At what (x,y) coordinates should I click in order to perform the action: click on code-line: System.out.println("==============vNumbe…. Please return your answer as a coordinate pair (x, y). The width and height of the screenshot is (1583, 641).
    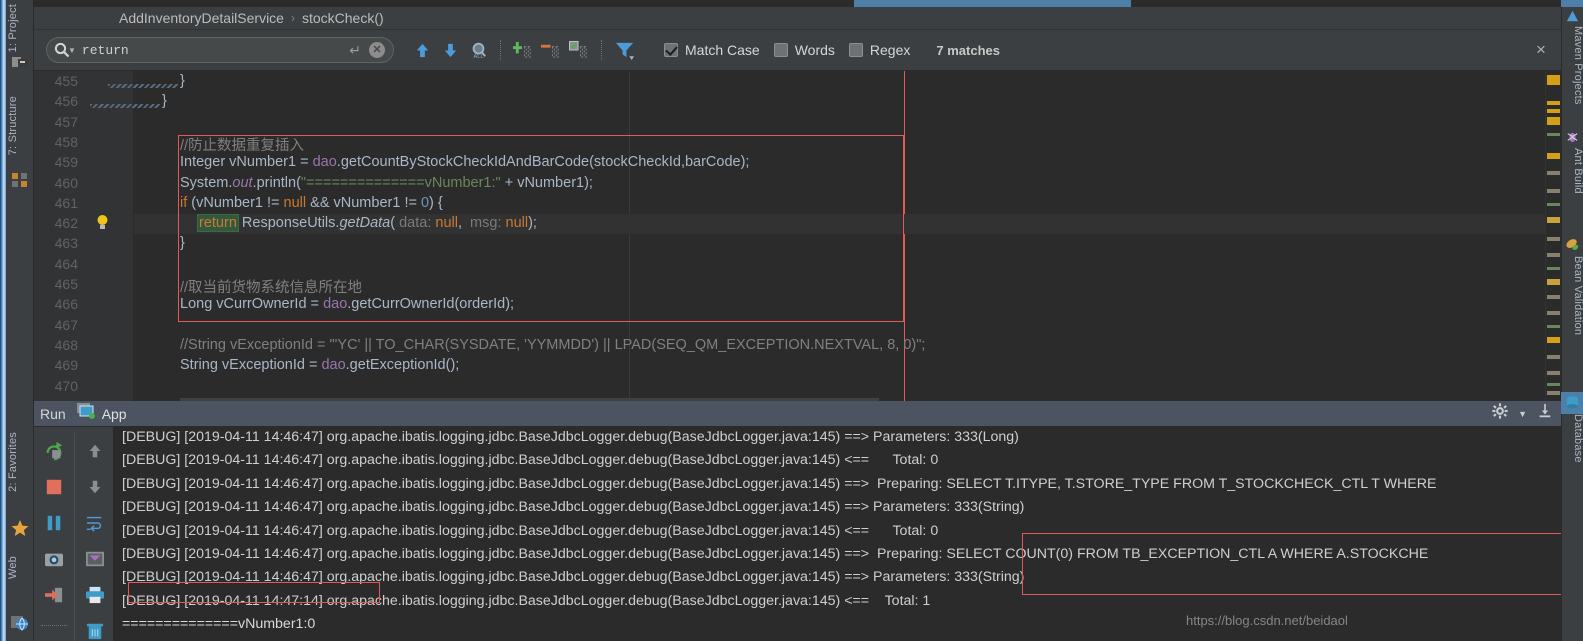
    Looking at the image, I should click on (386, 183).